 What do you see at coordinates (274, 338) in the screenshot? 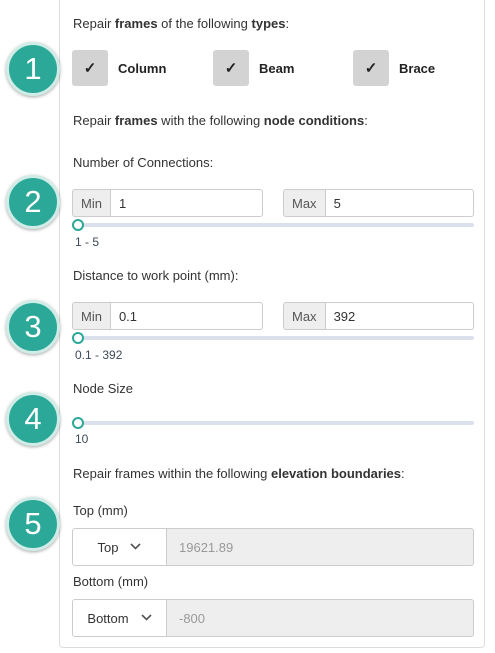
I see `distance-slider-track` at bounding box center [274, 338].